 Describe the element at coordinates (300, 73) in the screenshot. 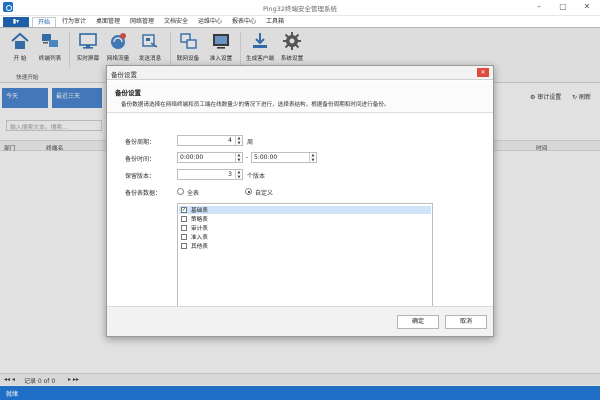

I see `dialog-title-bar: 备份设置 ✕` at that location.